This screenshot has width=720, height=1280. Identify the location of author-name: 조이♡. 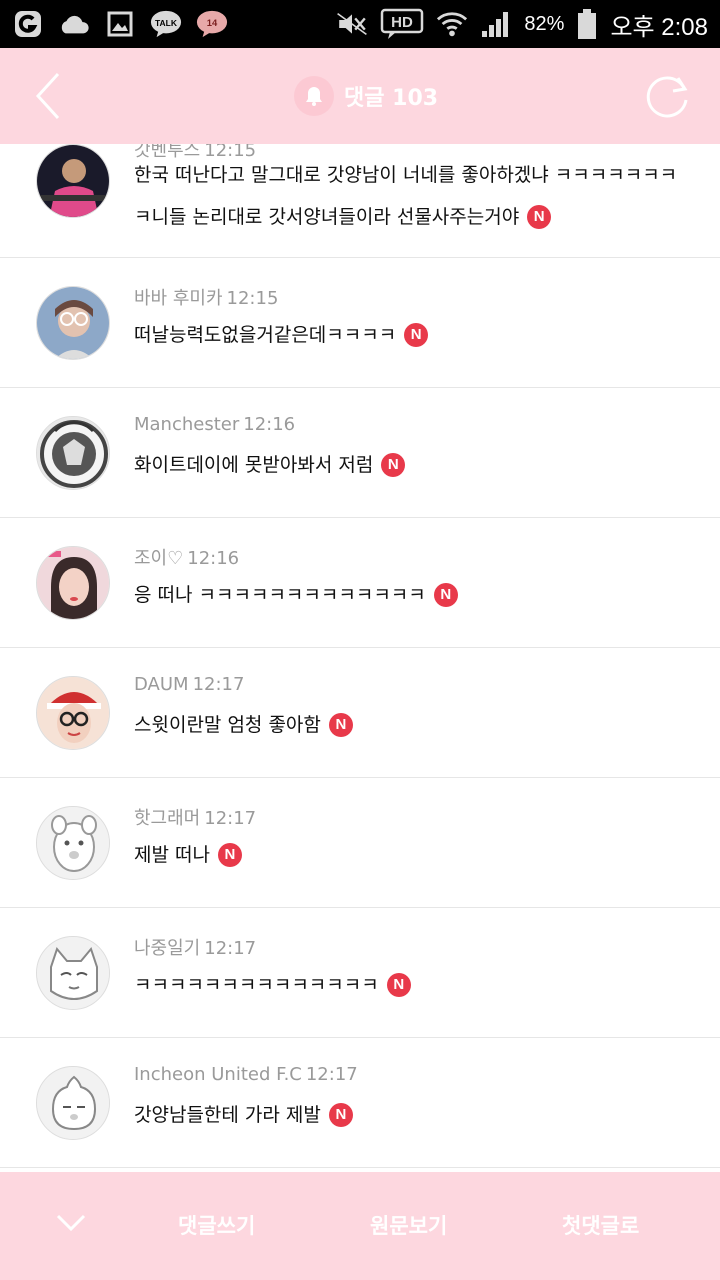
(158, 558).